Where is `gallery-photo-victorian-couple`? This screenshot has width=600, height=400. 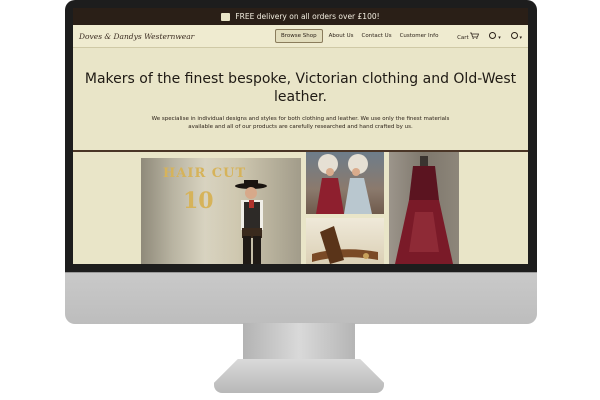
gallery-photo-victorian-couple is located at coordinates (345, 183).